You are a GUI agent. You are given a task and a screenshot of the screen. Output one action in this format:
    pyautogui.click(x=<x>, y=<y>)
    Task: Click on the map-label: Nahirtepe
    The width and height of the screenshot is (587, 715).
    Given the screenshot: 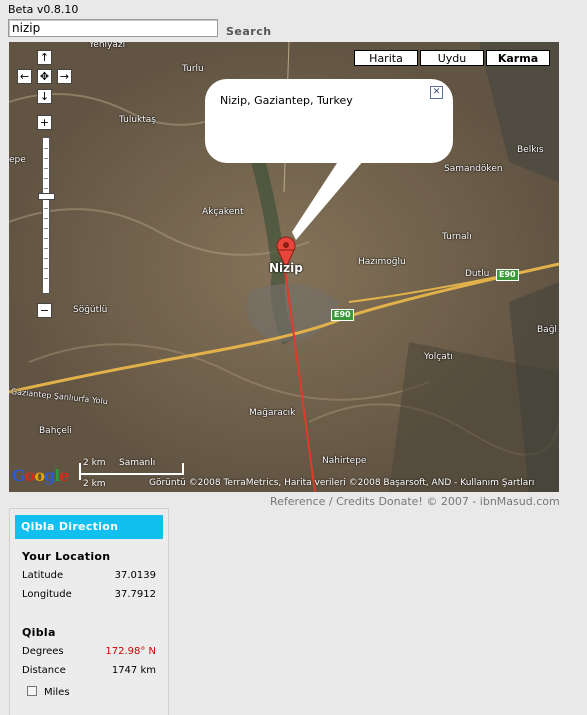 What is the action you would take?
    pyautogui.click(x=344, y=461)
    